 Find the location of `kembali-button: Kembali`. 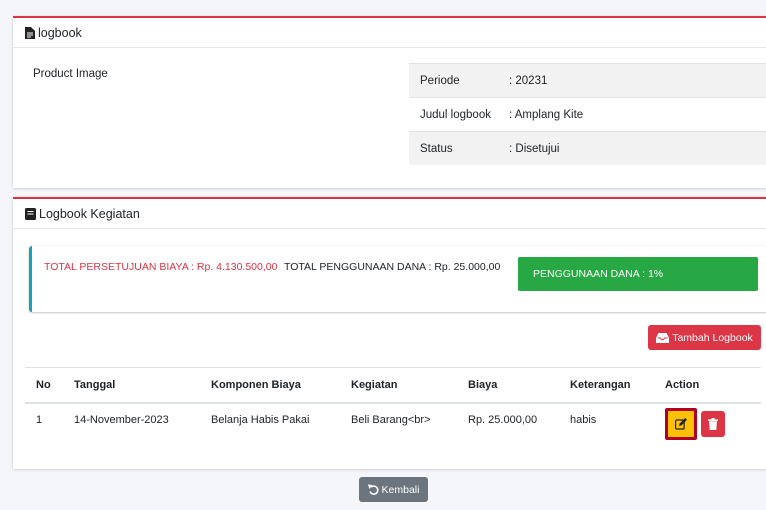

kembali-button: Kembali is located at coordinates (393, 489).